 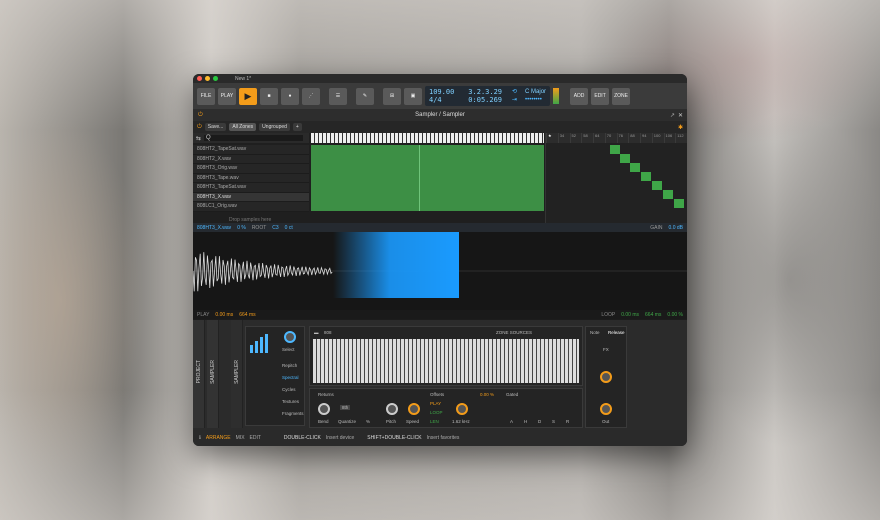 What do you see at coordinates (392, 409) in the screenshot?
I see `pitch-knob` at bounding box center [392, 409].